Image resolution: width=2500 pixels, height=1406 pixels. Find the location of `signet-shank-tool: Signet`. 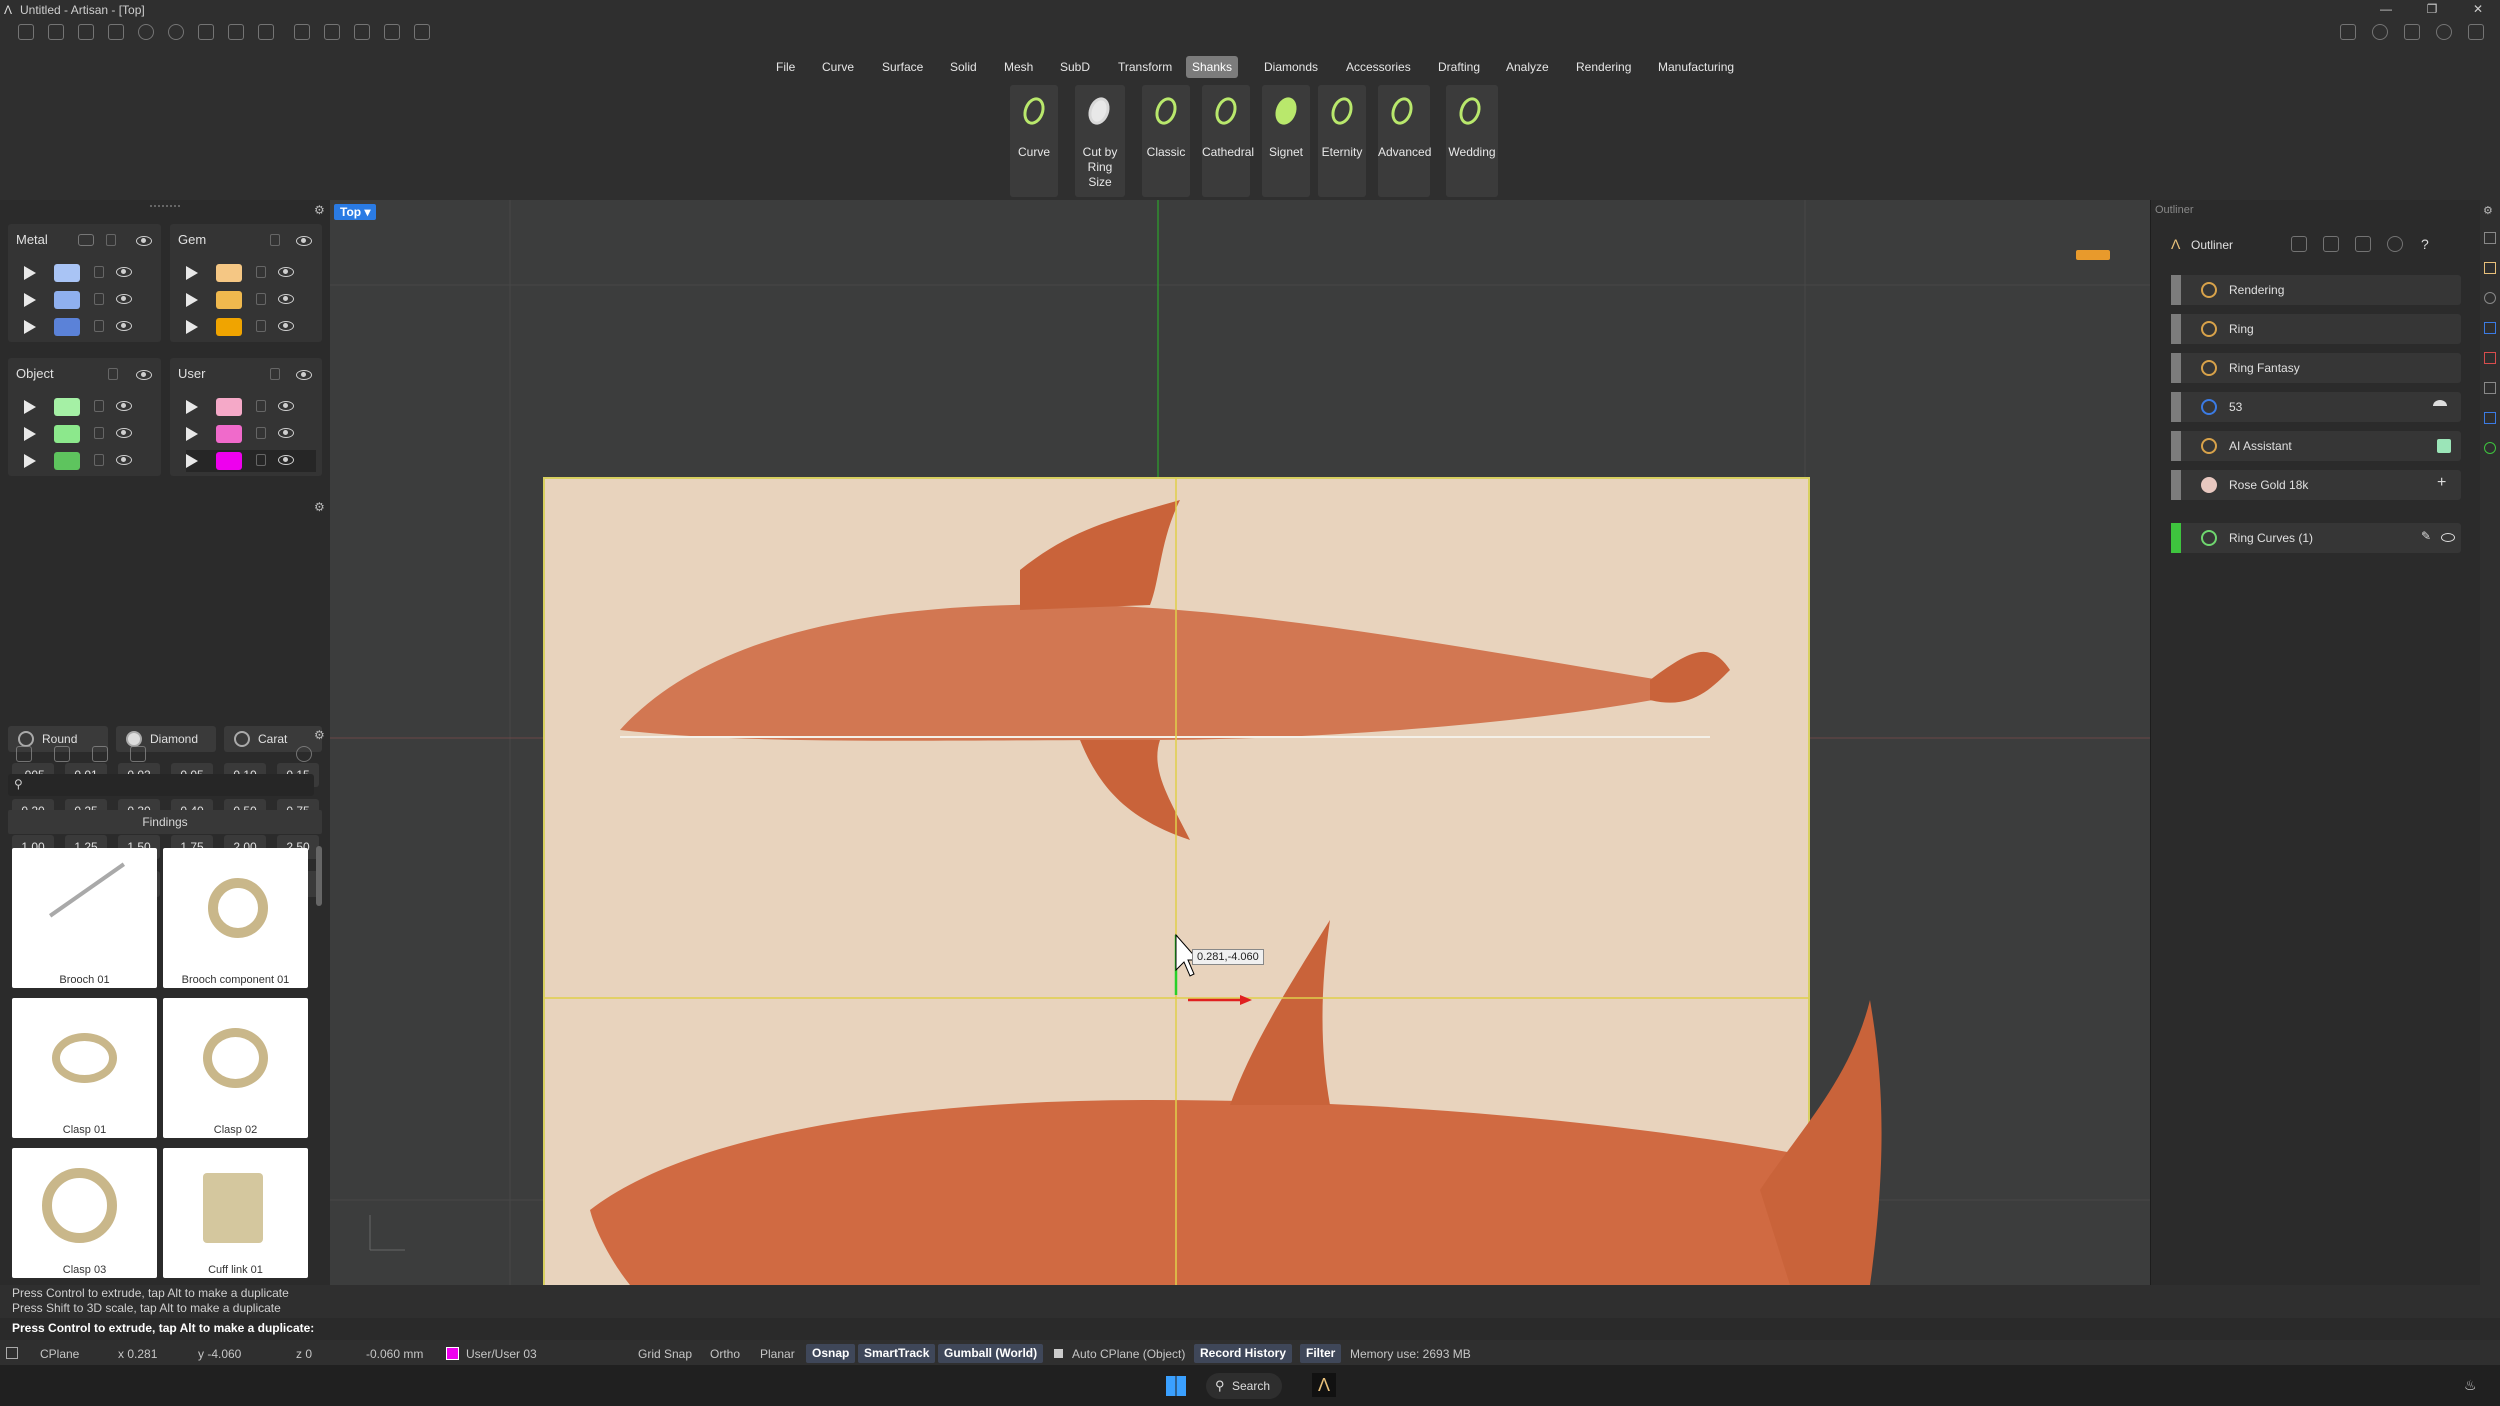

signet-shank-tool: Signet is located at coordinates (1286, 141).